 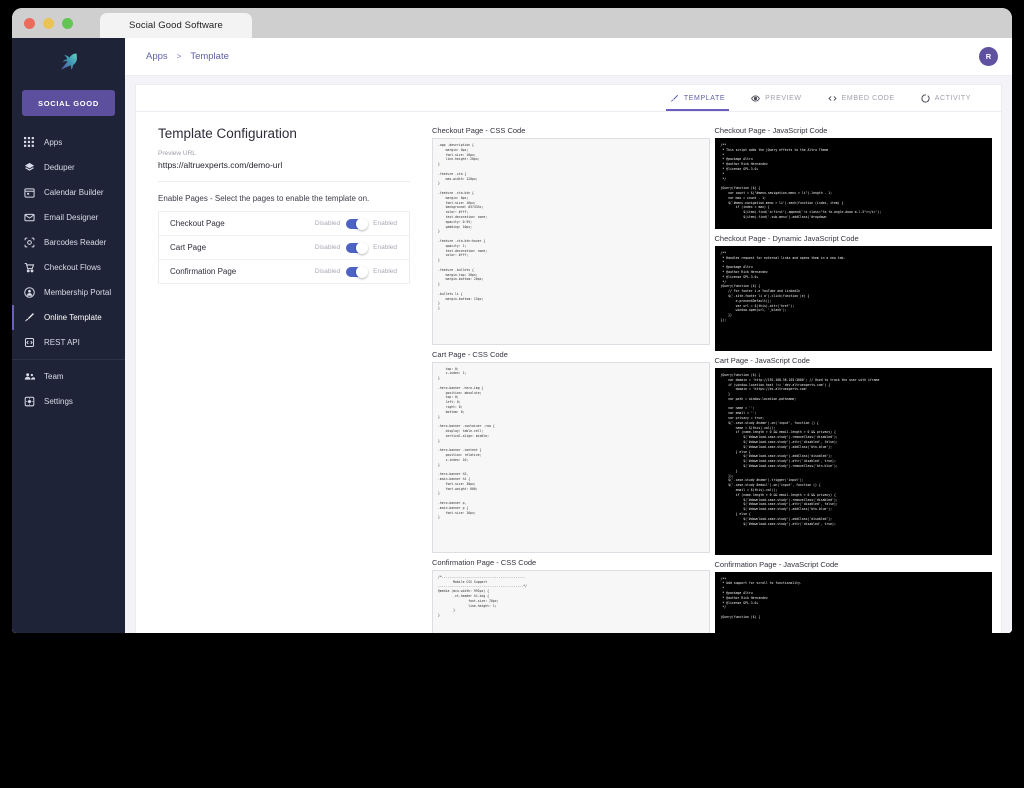 I want to click on tab-activity: ACTIVITY, so click(x=946, y=98).